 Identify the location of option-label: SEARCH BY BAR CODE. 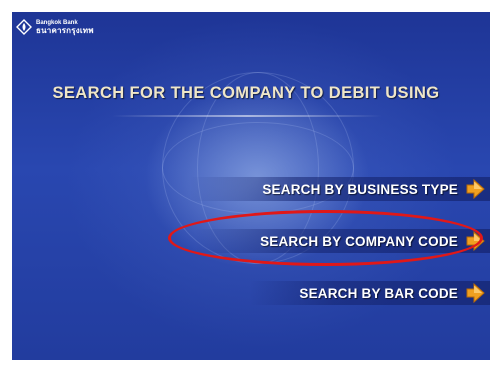
(378, 293).